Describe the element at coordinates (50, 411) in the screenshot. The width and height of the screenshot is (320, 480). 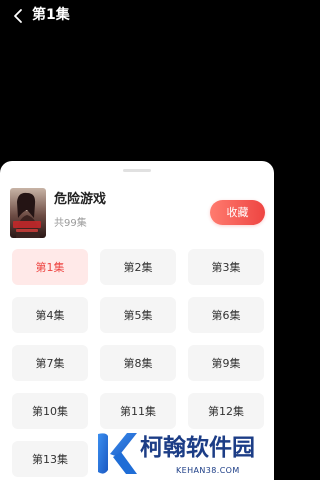
I see `episode-item: 第10集` at that location.